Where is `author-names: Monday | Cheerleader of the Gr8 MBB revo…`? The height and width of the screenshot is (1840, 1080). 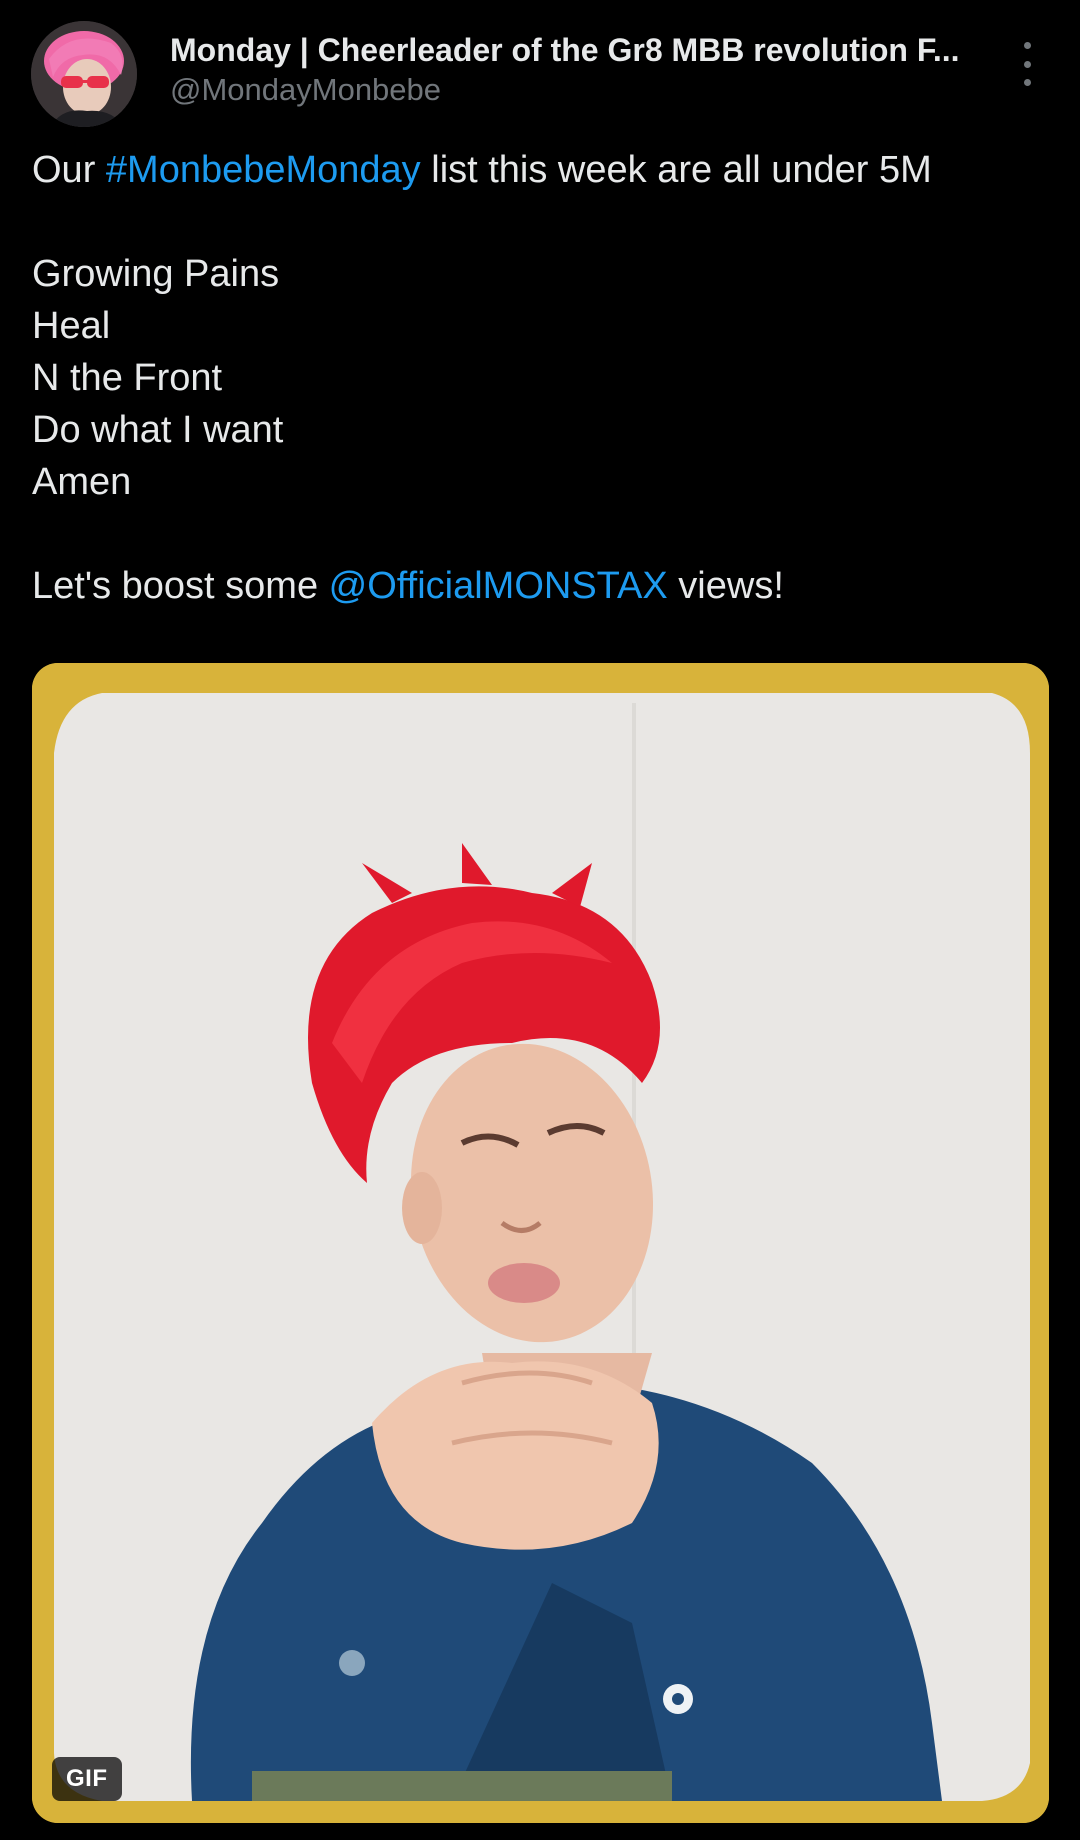 author-names: Monday | Cheerleader of the Gr8 MBB revo… is located at coordinates (580, 70).